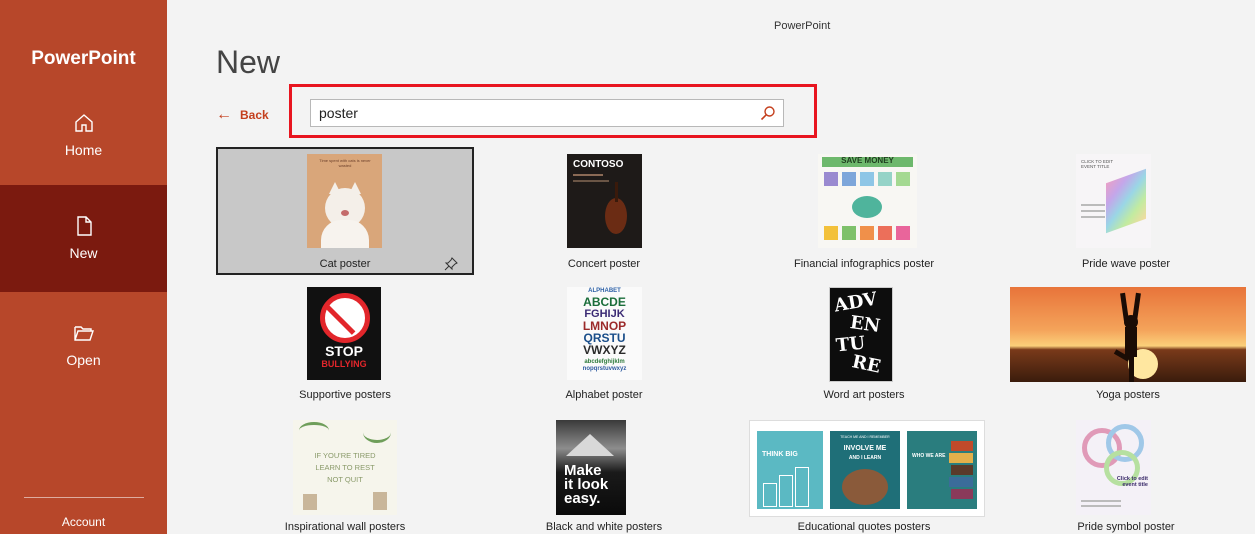  What do you see at coordinates (604, 350) in the screenshot?
I see `thumb-caption: VWXYZ` at bounding box center [604, 350].